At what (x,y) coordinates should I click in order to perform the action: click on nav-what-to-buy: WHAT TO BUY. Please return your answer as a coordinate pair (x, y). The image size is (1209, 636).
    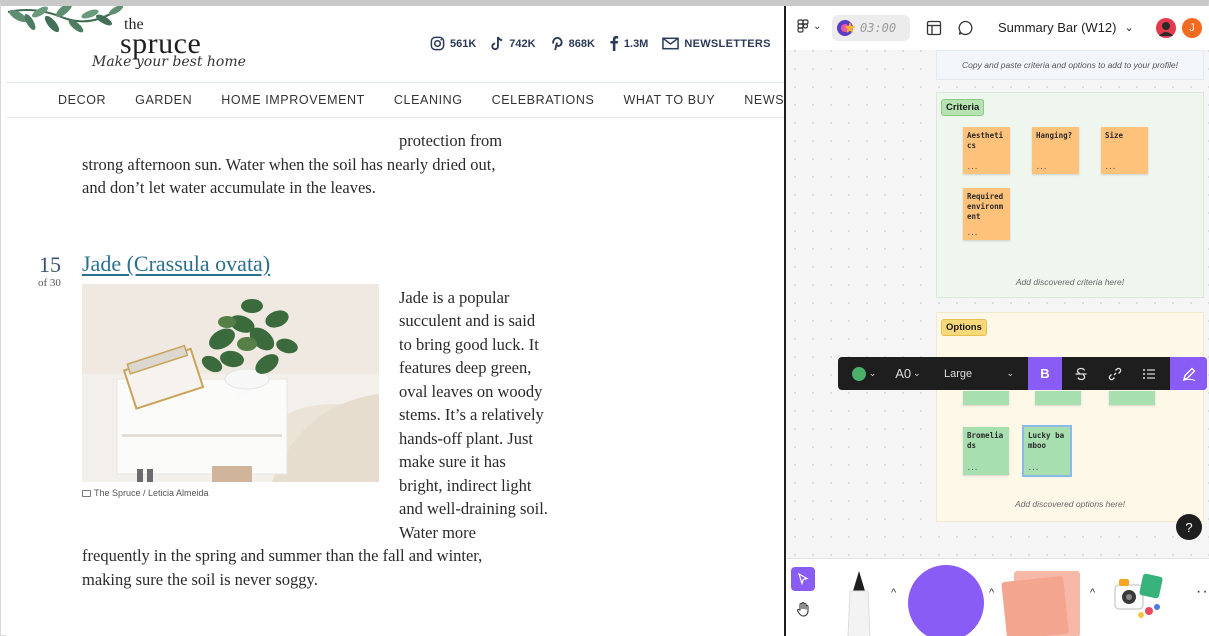
    Looking at the image, I should click on (669, 100).